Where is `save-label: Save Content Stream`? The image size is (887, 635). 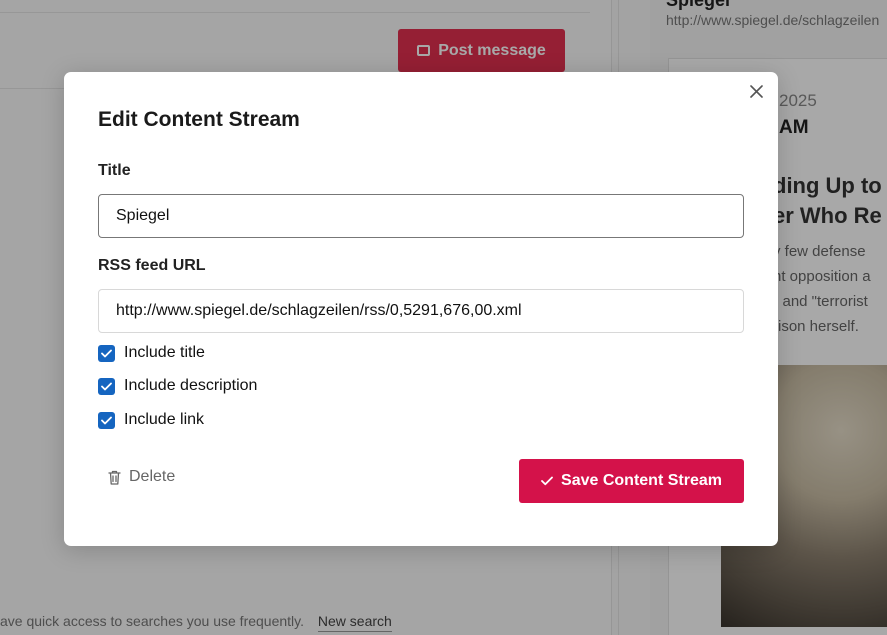
save-label: Save Content Stream is located at coordinates (641, 480).